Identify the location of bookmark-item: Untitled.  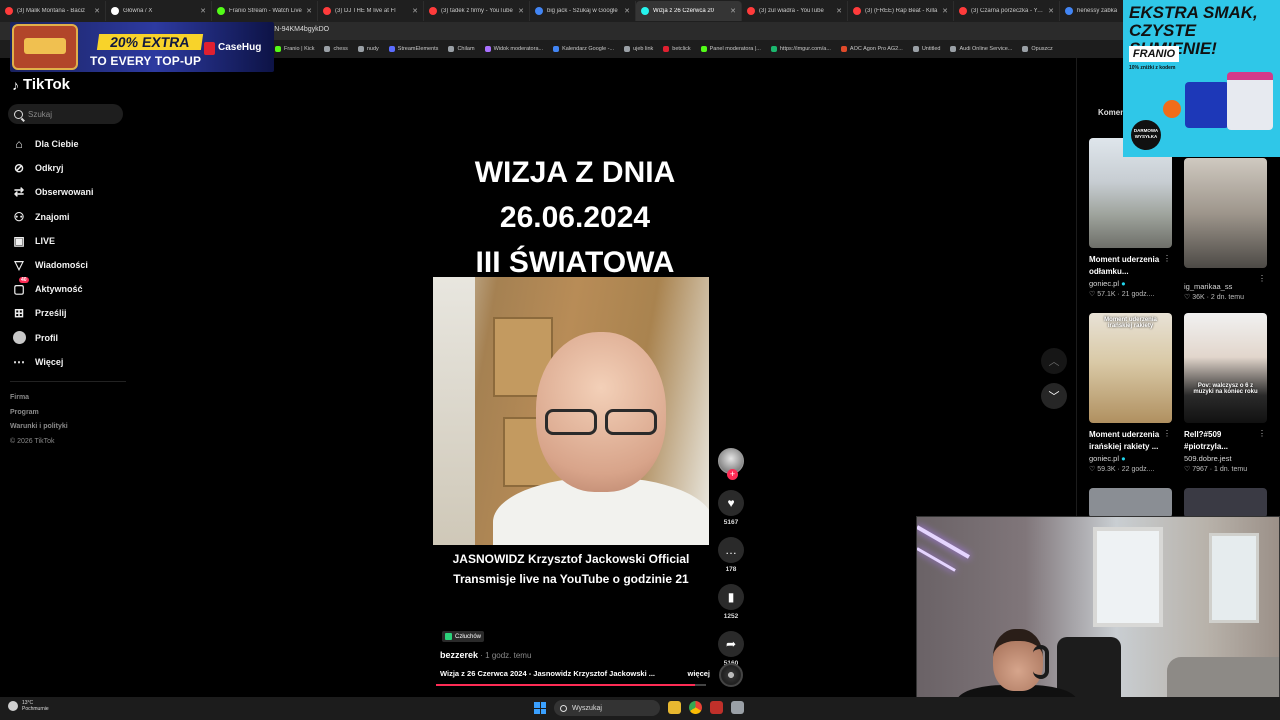
(926, 49).